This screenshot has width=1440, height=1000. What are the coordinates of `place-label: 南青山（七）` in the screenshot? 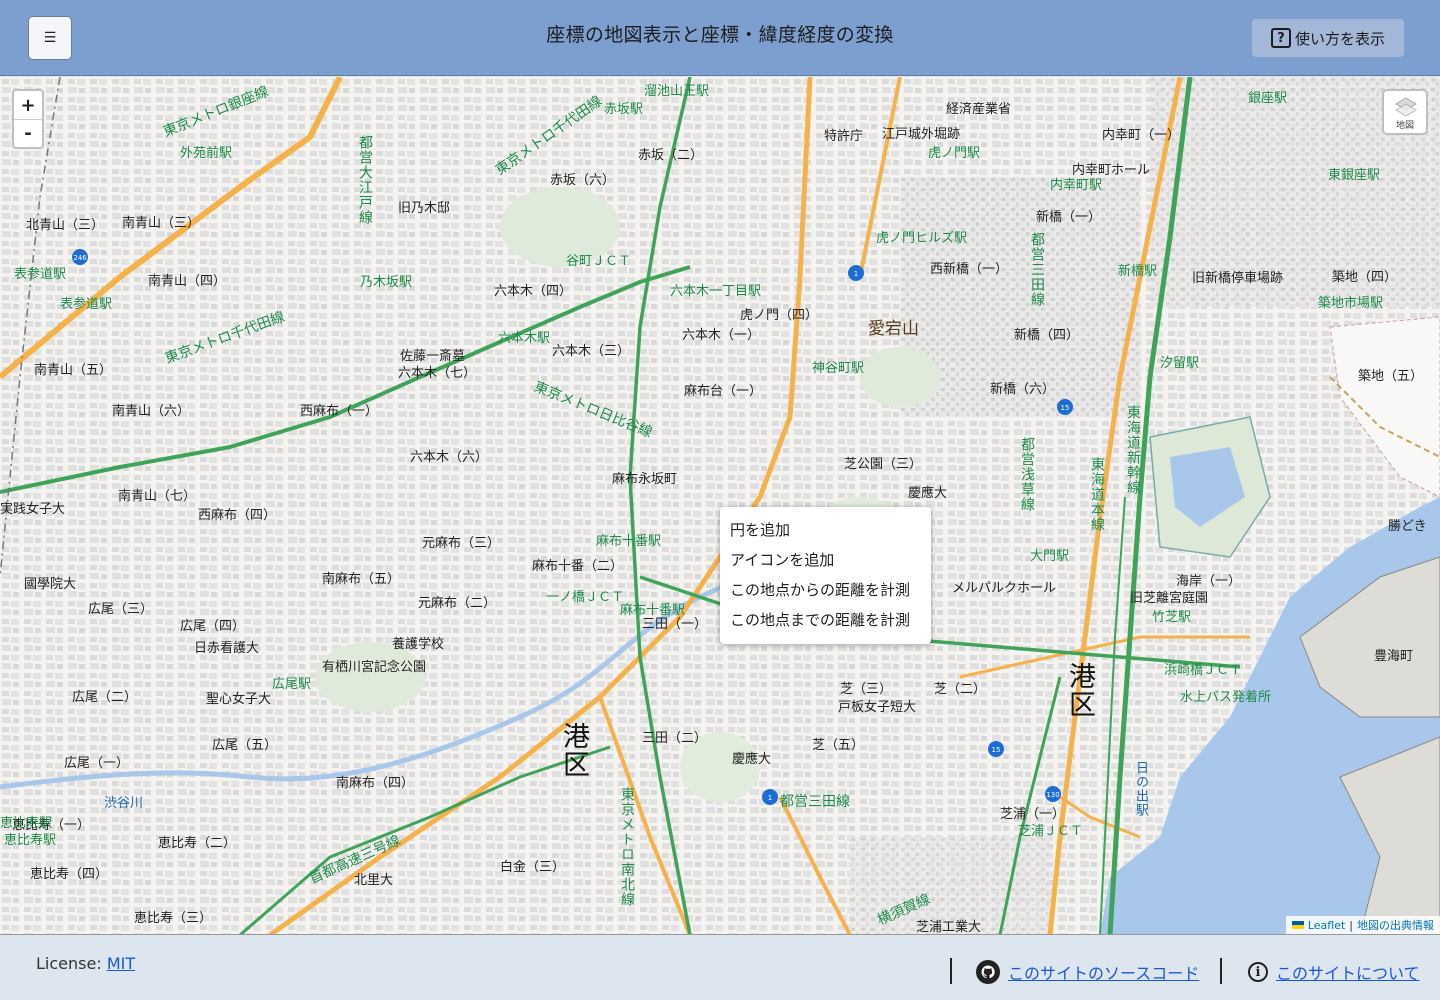 It's located at (157, 496).